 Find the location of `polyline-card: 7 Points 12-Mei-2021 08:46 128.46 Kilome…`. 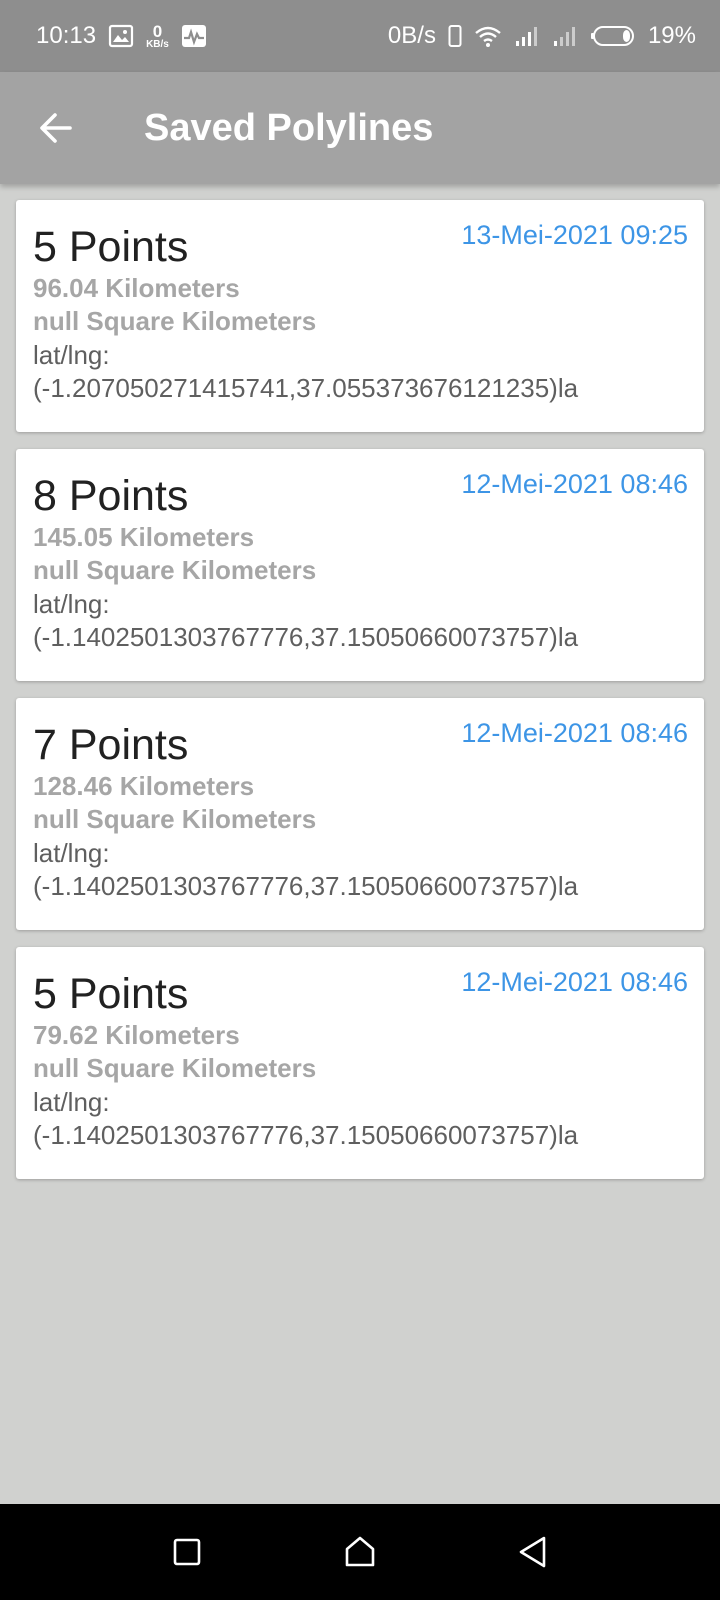

polyline-card: 7 Points 12-Mei-2021 08:46 128.46 Kilome… is located at coordinates (360, 814).